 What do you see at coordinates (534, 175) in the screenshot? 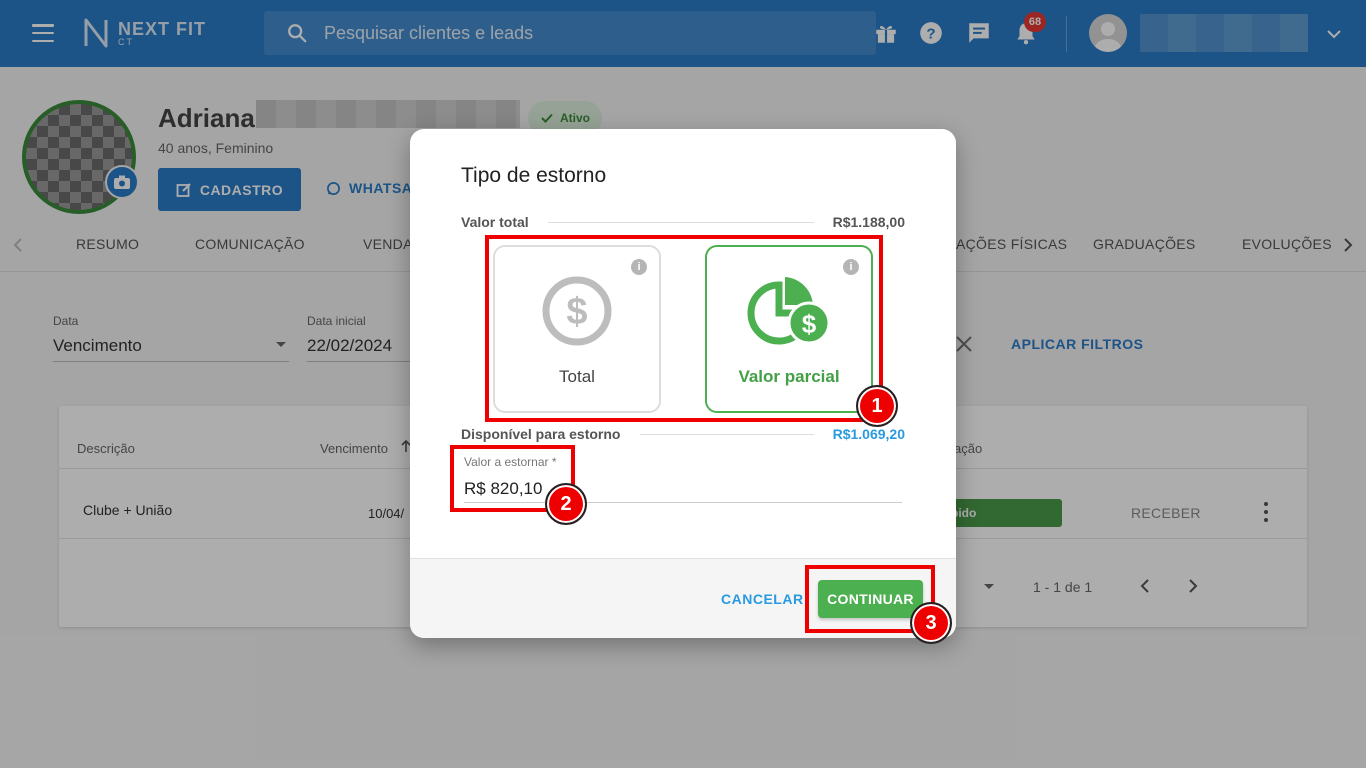
I see `dialog-title: Tipo de estorno` at bounding box center [534, 175].